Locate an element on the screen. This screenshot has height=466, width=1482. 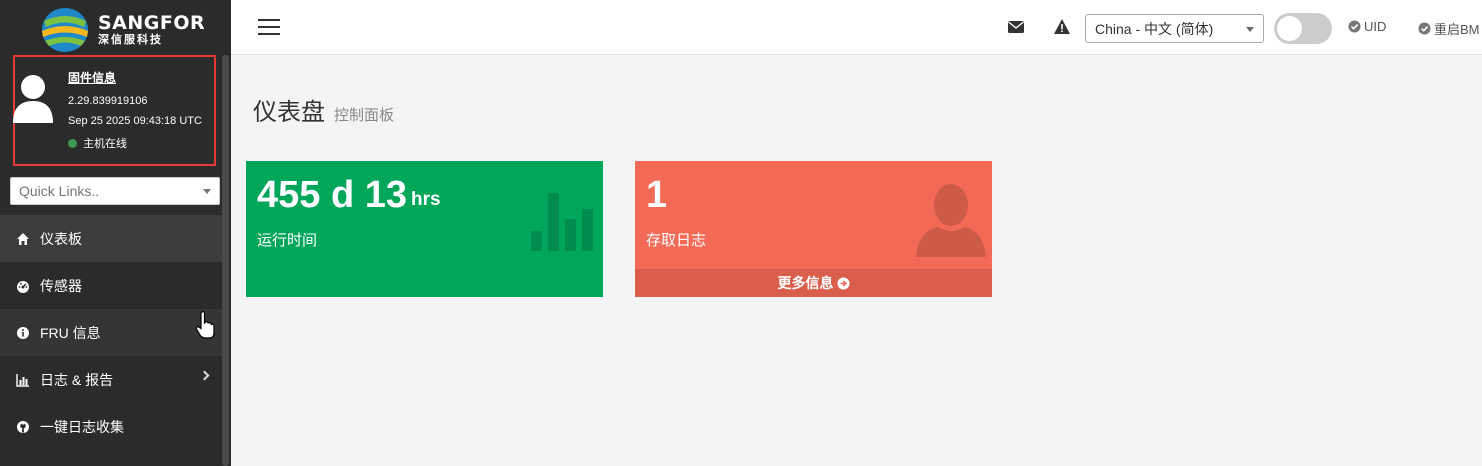
sidebar-nav: 仪表板 传感器 FRU 信息 日志 & 报告 一键日志收集 is located at coordinates (111, 332).